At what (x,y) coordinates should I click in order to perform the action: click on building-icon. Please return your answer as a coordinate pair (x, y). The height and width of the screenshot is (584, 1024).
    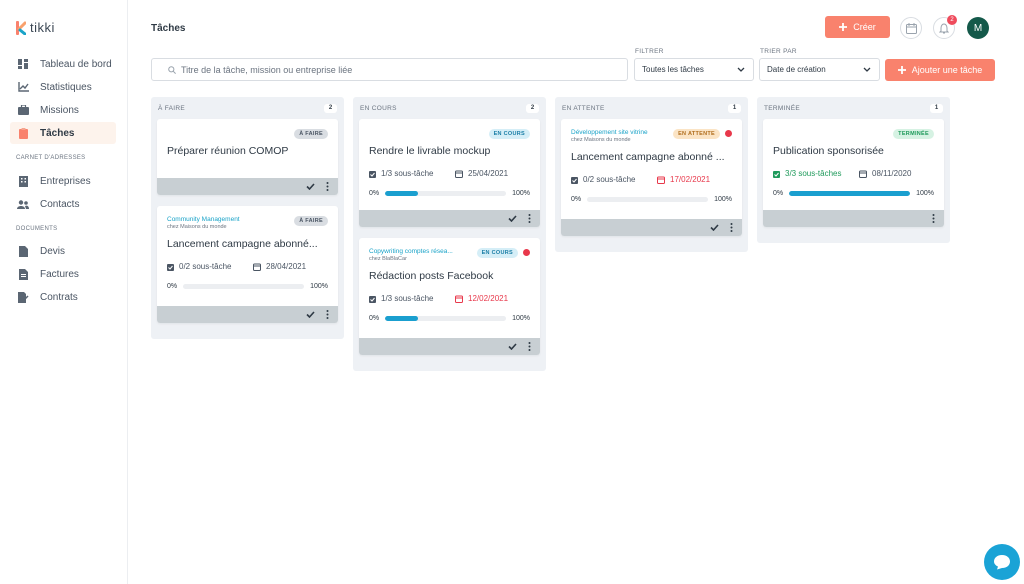
    Looking at the image, I should click on (23, 181).